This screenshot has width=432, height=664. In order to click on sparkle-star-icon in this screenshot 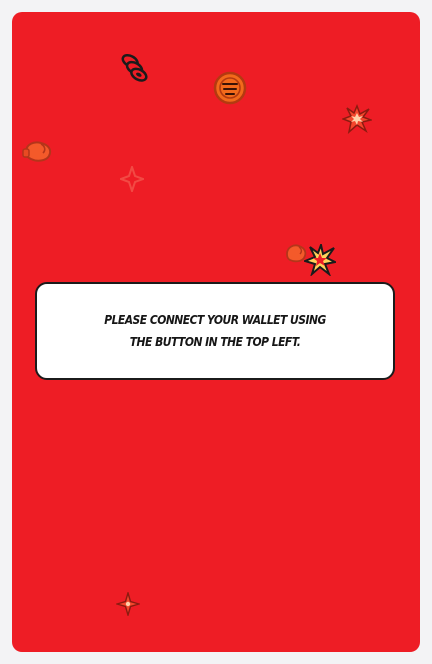, I will do `click(128, 604)`.